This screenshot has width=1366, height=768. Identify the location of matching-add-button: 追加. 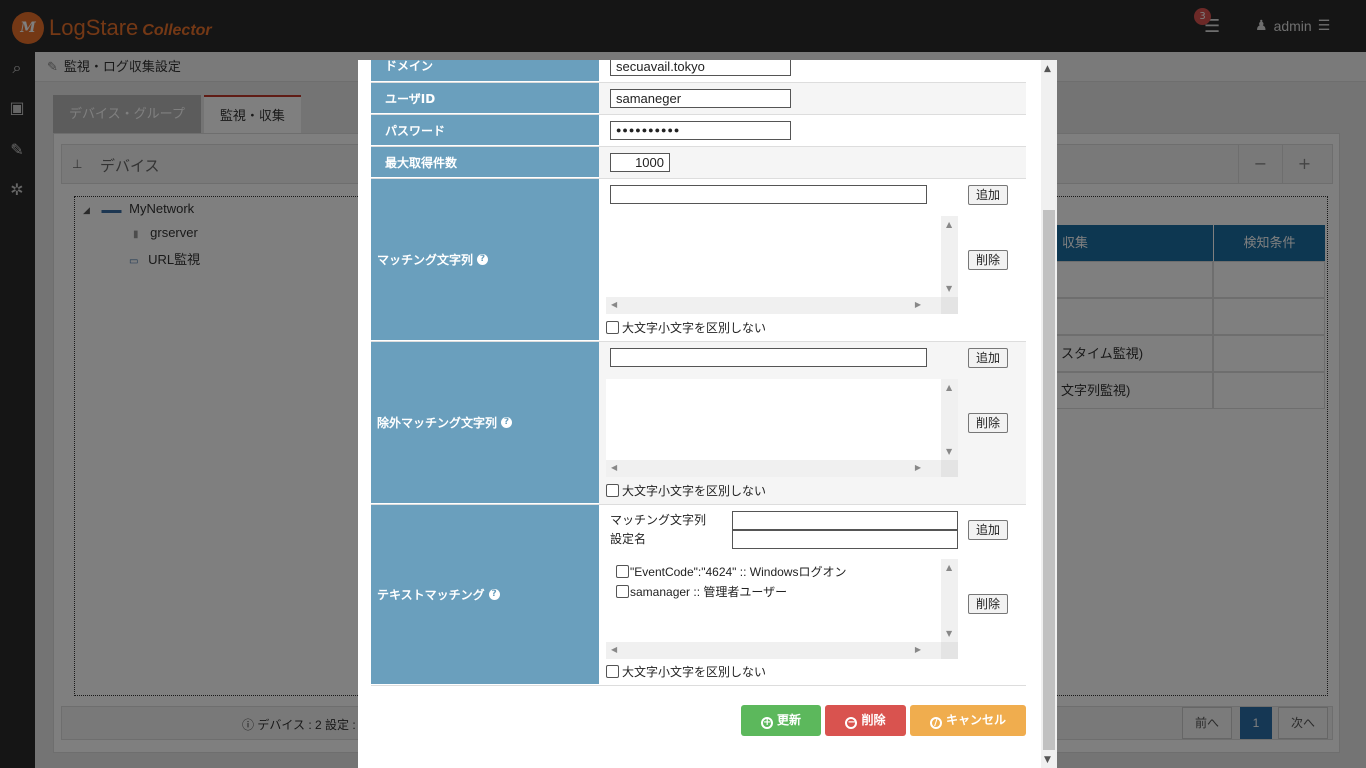
(988, 195).